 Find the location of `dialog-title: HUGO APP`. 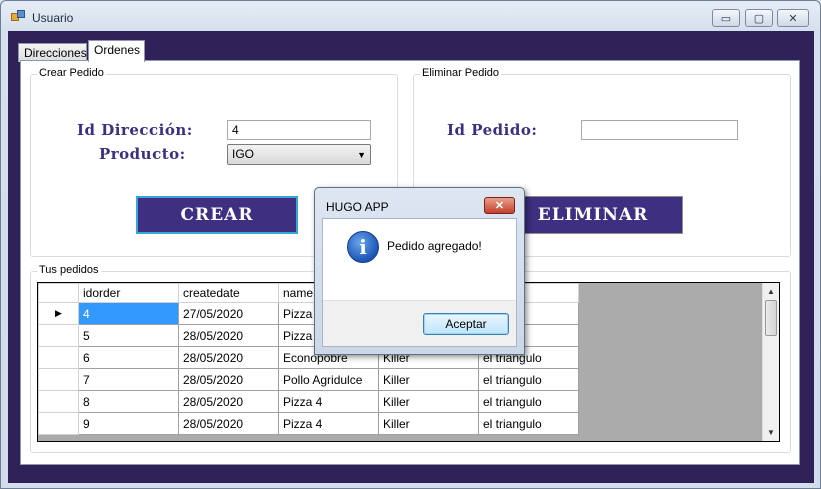

dialog-title: HUGO APP is located at coordinates (357, 207).